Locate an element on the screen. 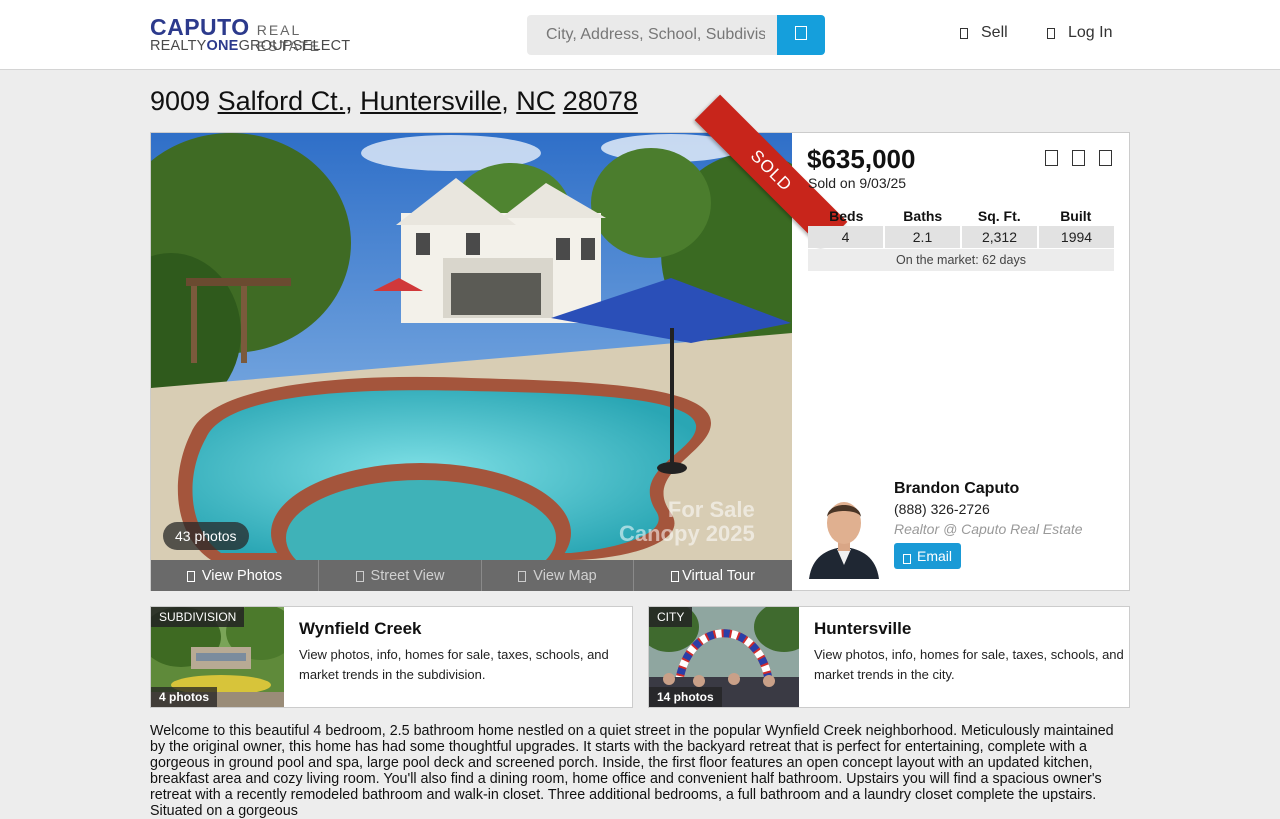 The image size is (1280, 819). stats-header-beds: Beds is located at coordinates (846, 216).